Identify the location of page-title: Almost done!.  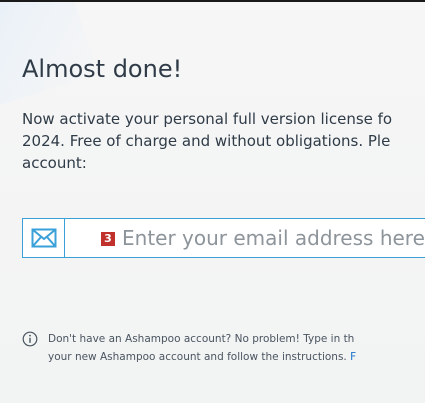
(102, 69).